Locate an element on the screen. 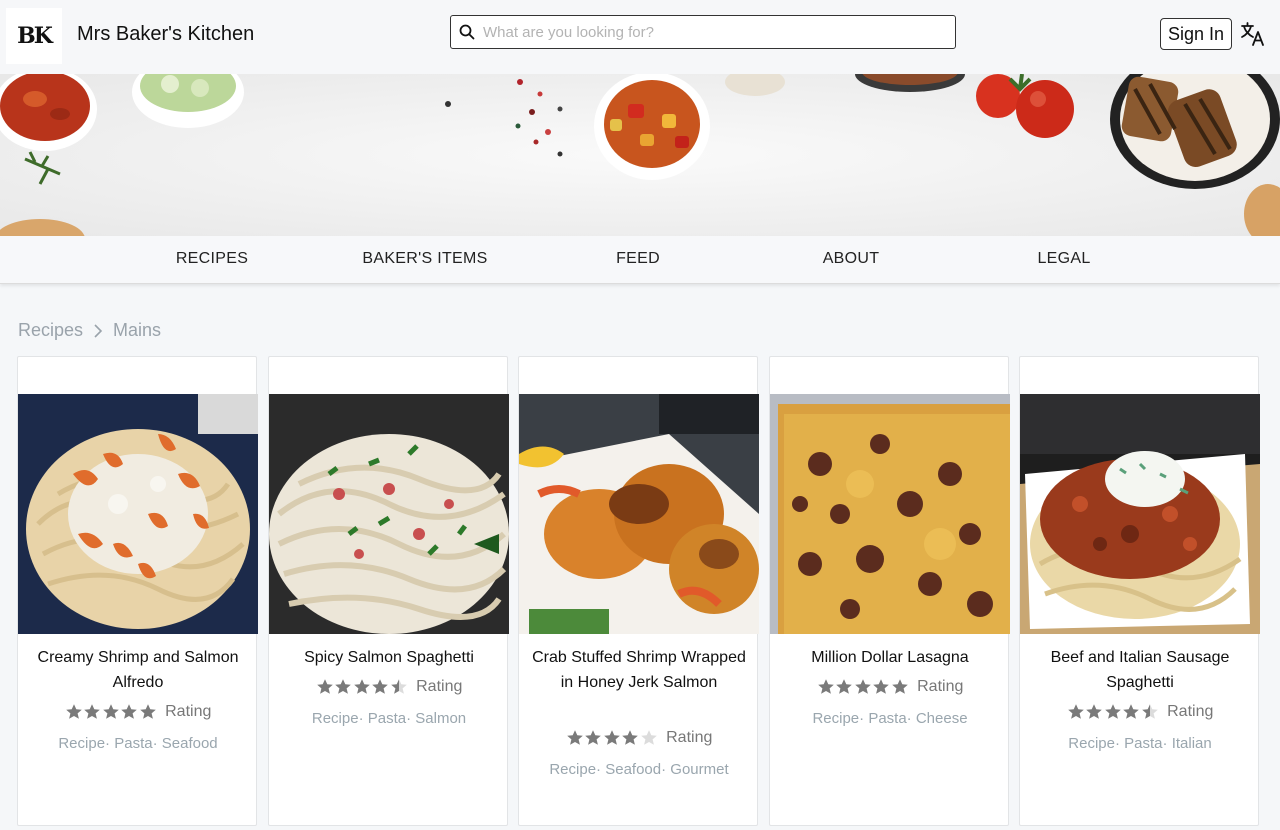 The width and height of the screenshot is (1280, 830). search-input is located at coordinates (713, 32).